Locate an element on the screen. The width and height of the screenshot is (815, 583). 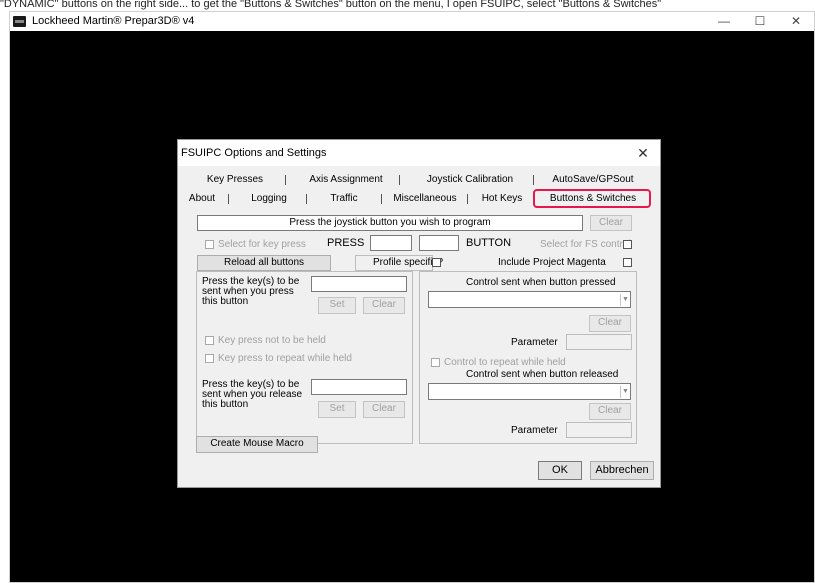
tab-key-presses: Key Presses is located at coordinates (235, 180).